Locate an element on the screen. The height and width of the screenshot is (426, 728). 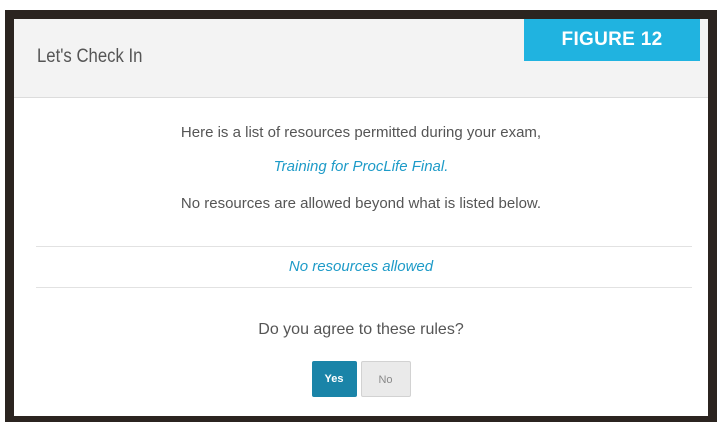
divider-top is located at coordinates (364, 246).